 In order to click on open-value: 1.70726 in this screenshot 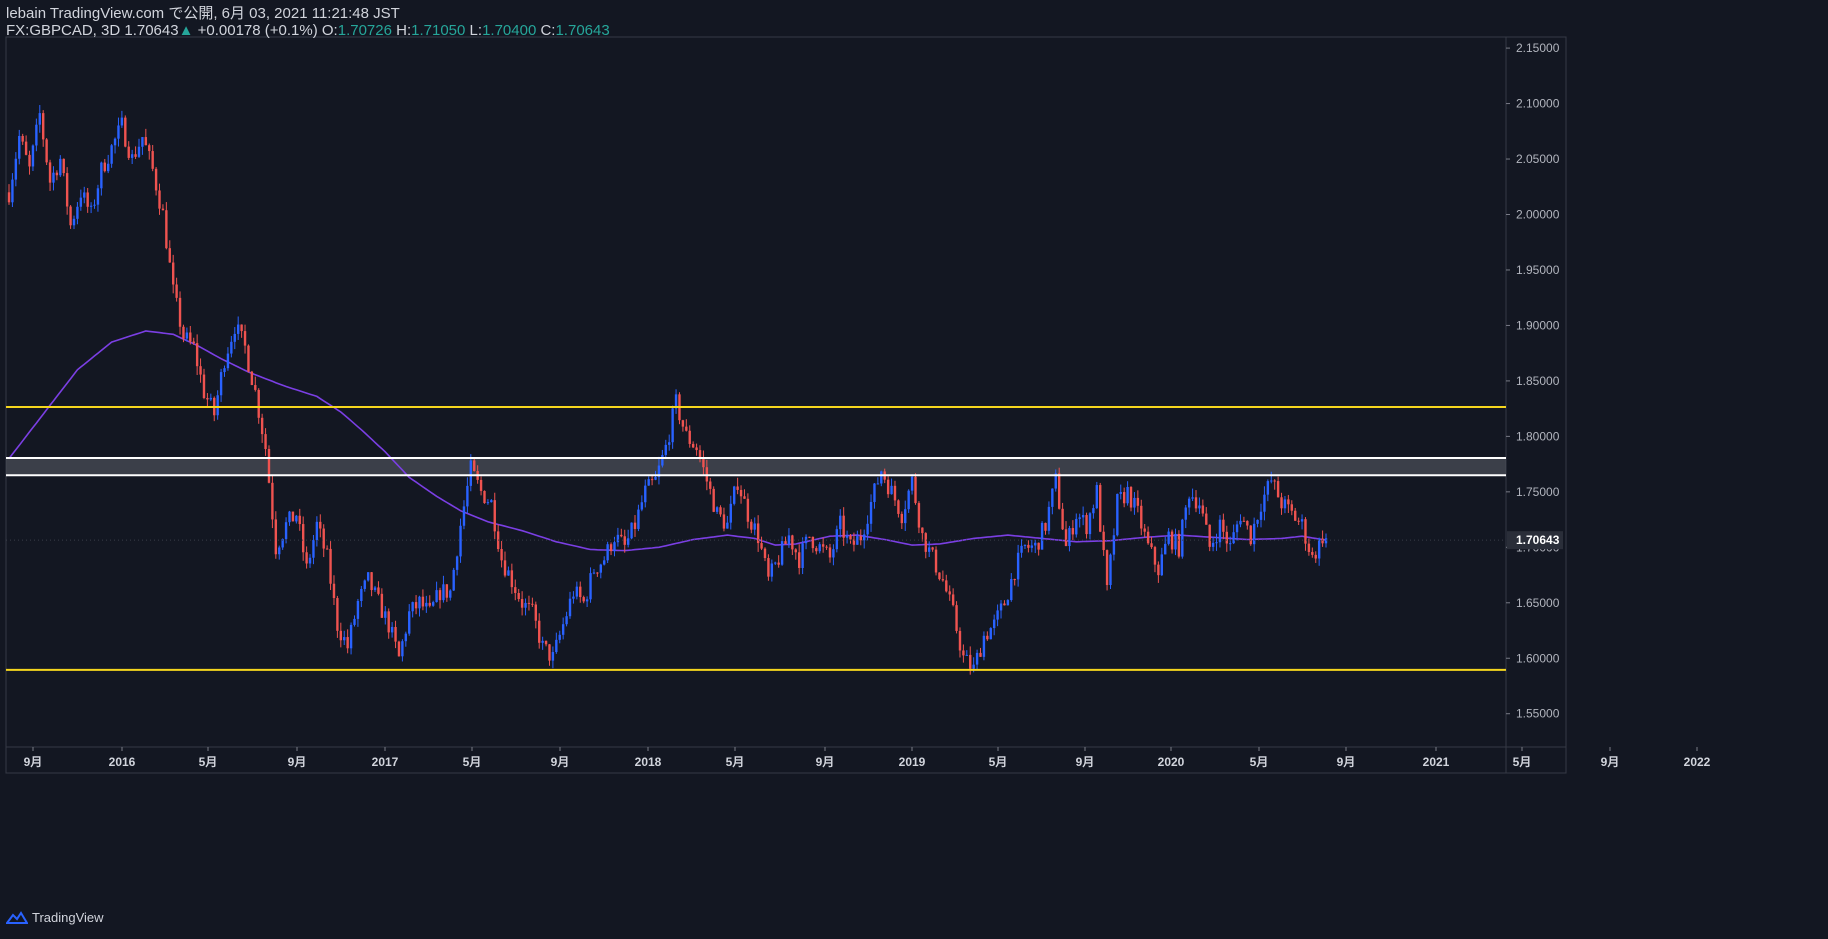, I will do `click(364, 30)`.